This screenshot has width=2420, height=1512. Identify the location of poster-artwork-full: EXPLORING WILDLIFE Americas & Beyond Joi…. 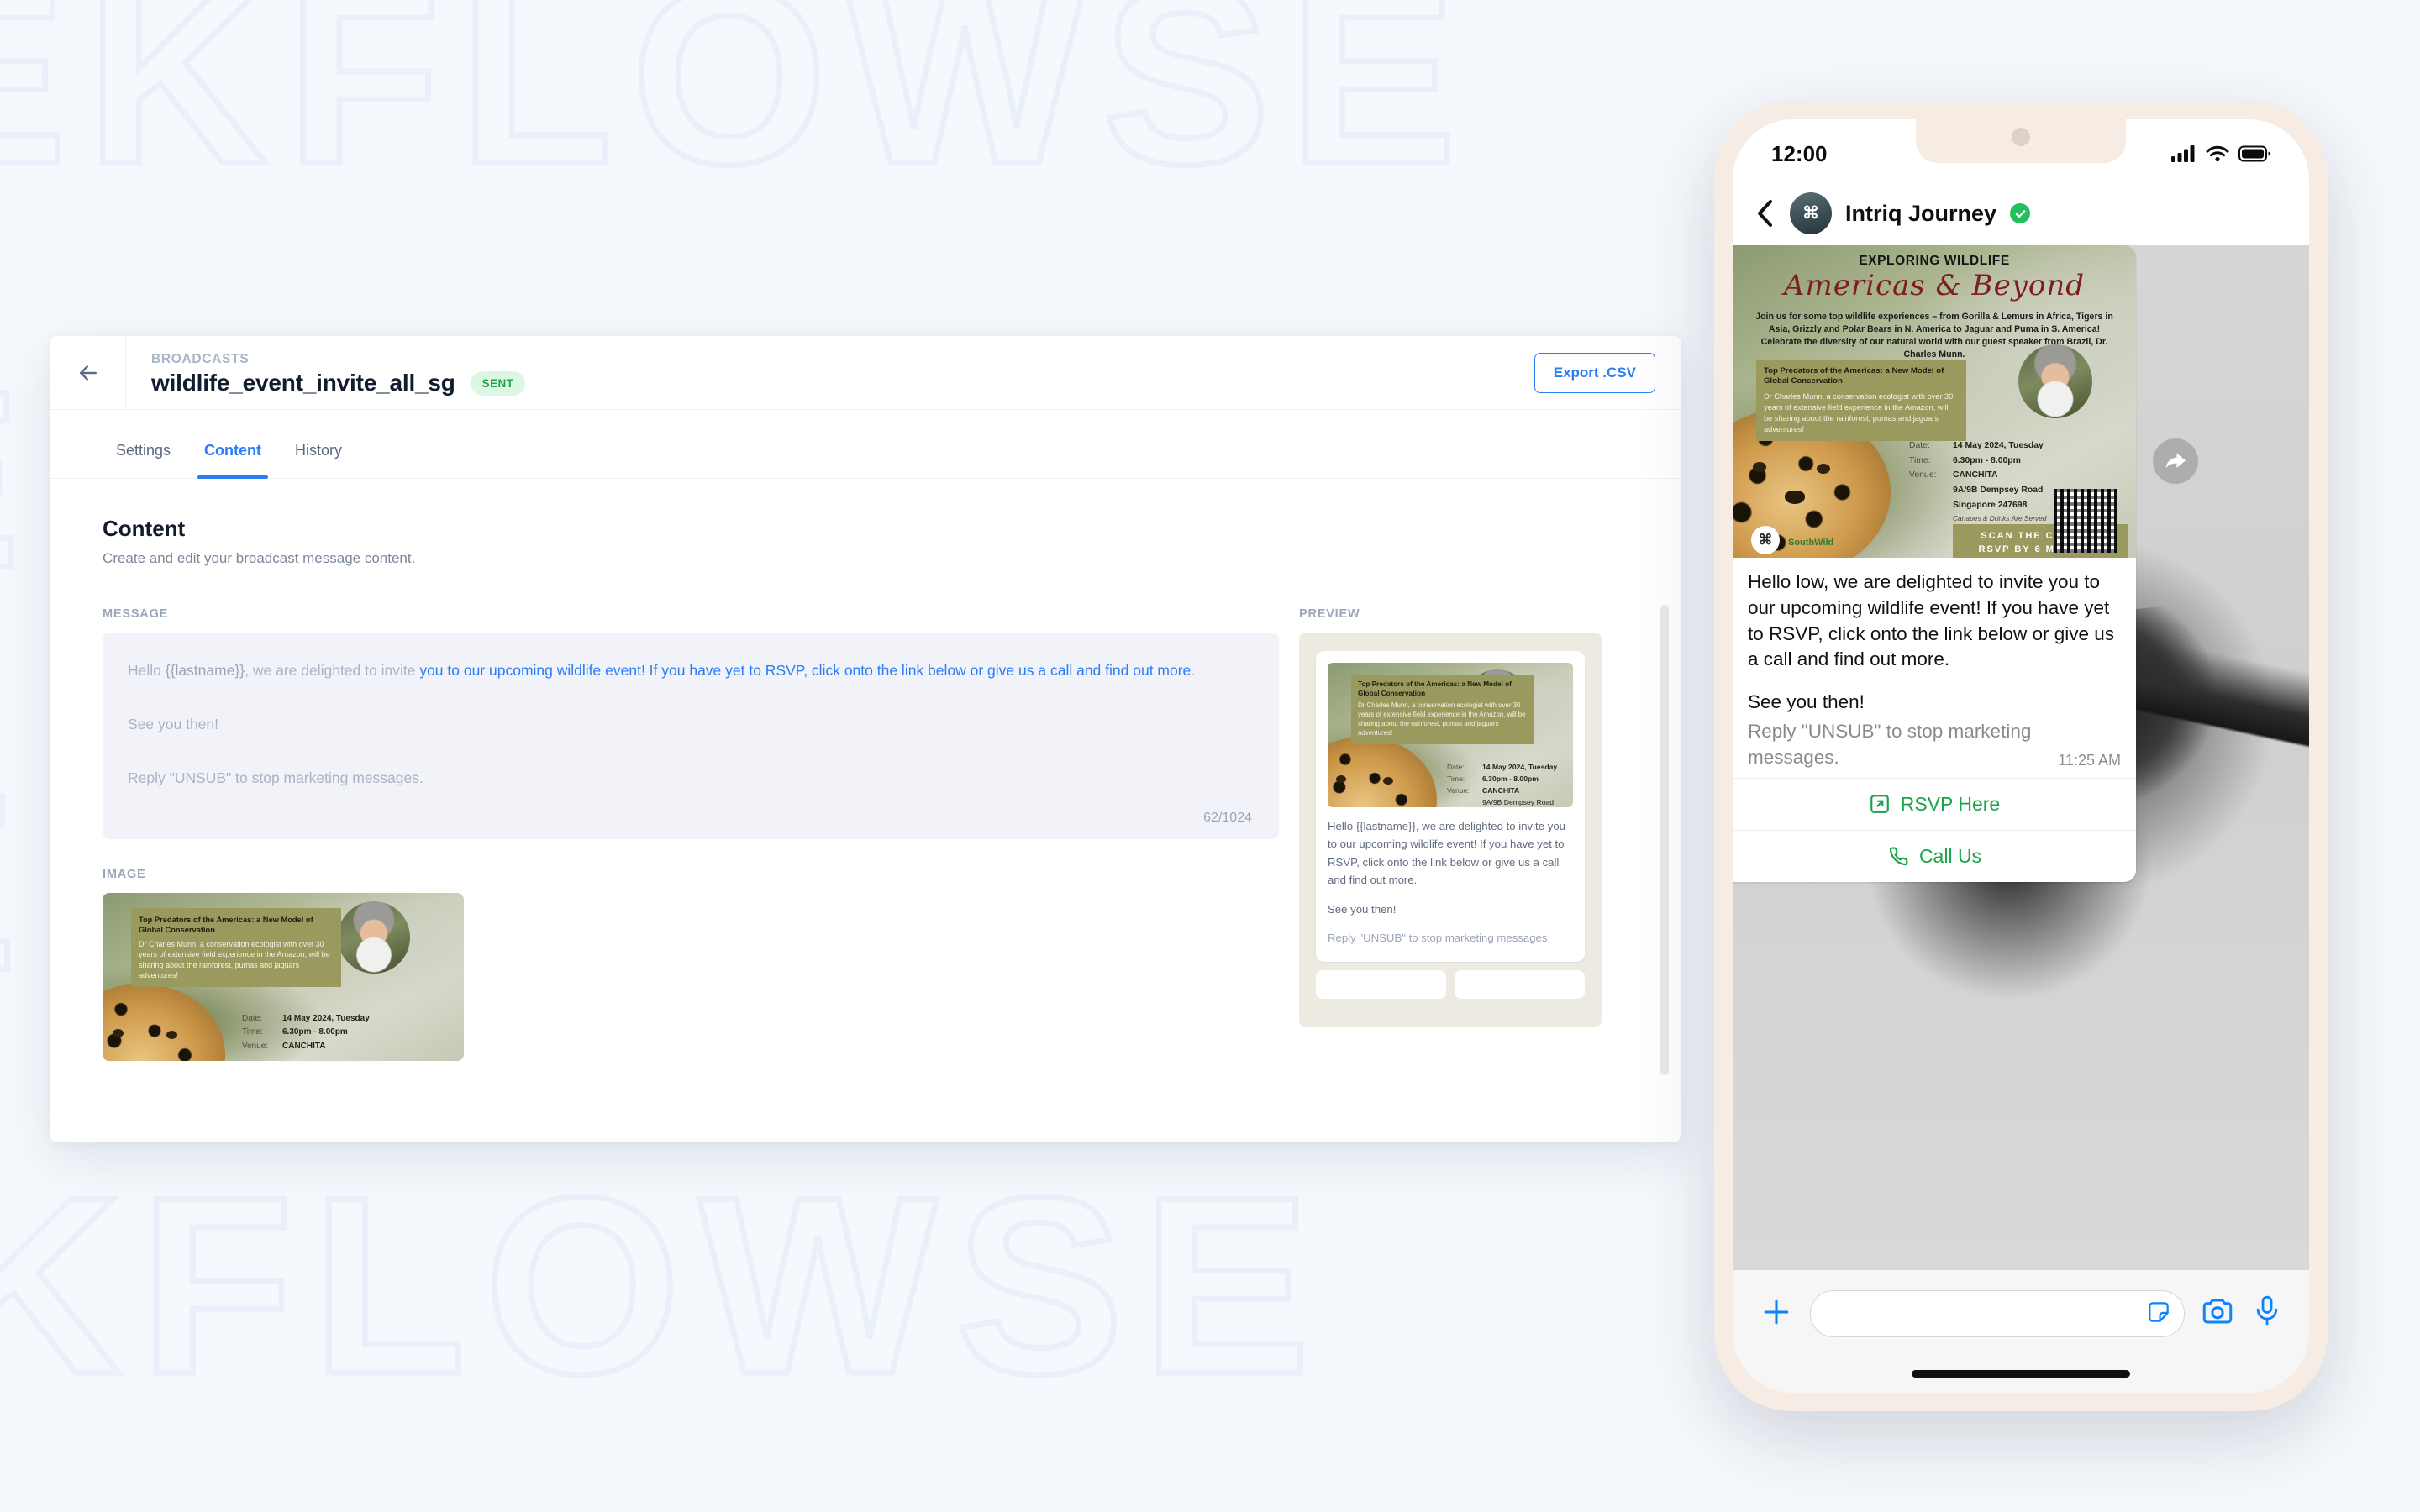
(1934, 401).